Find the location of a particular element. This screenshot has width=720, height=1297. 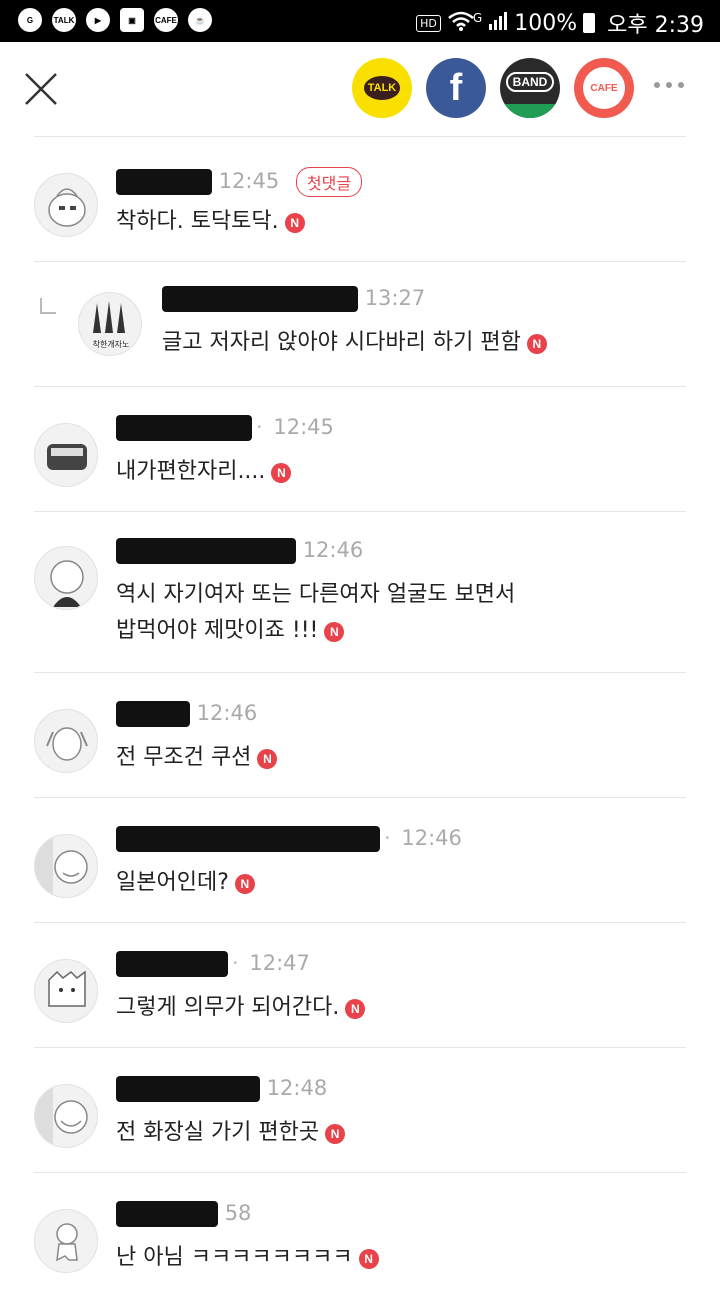

comment-meta: 58 is located at coordinates (183, 1214).